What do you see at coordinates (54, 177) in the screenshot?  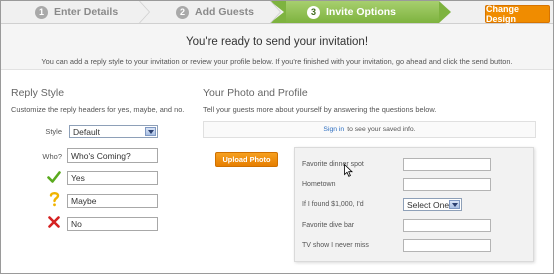 I see `checkmark-icon` at bounding box center [54, 177].